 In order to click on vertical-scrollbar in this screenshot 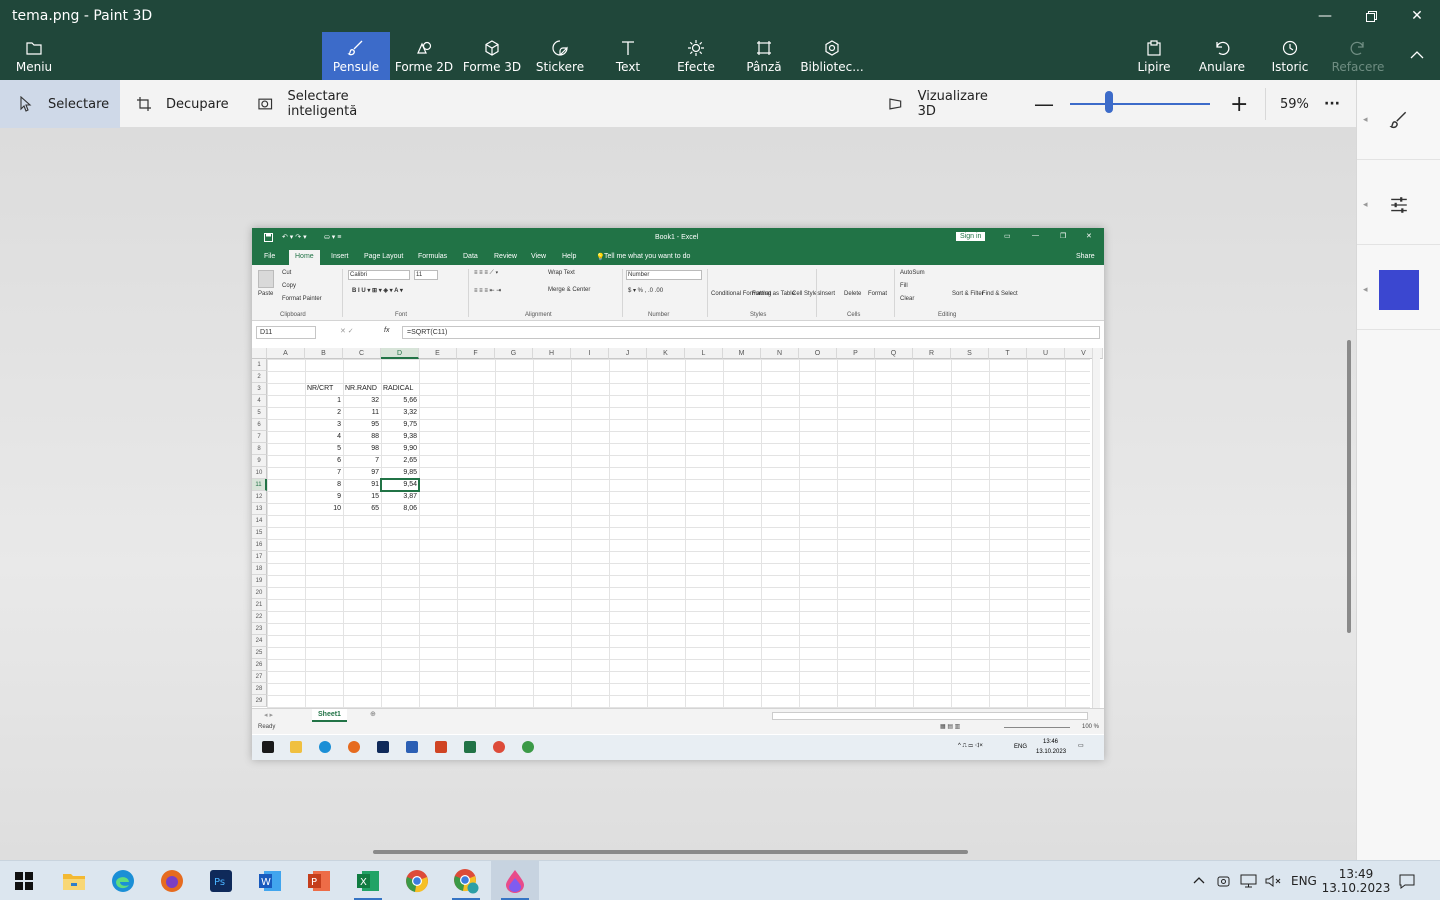, I will do `click(1349, 486)`.